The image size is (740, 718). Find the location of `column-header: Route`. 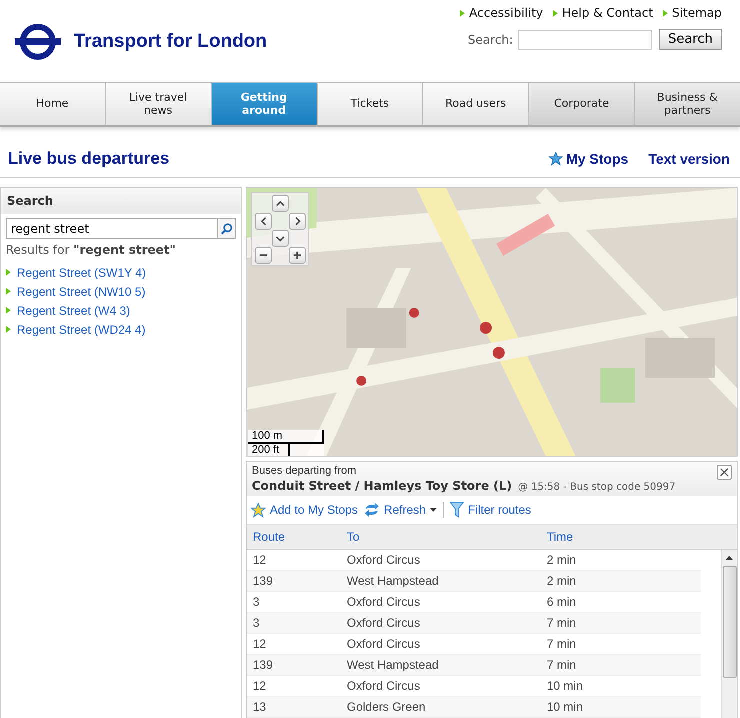

column-header: Route is located at coordinates (297, 537).